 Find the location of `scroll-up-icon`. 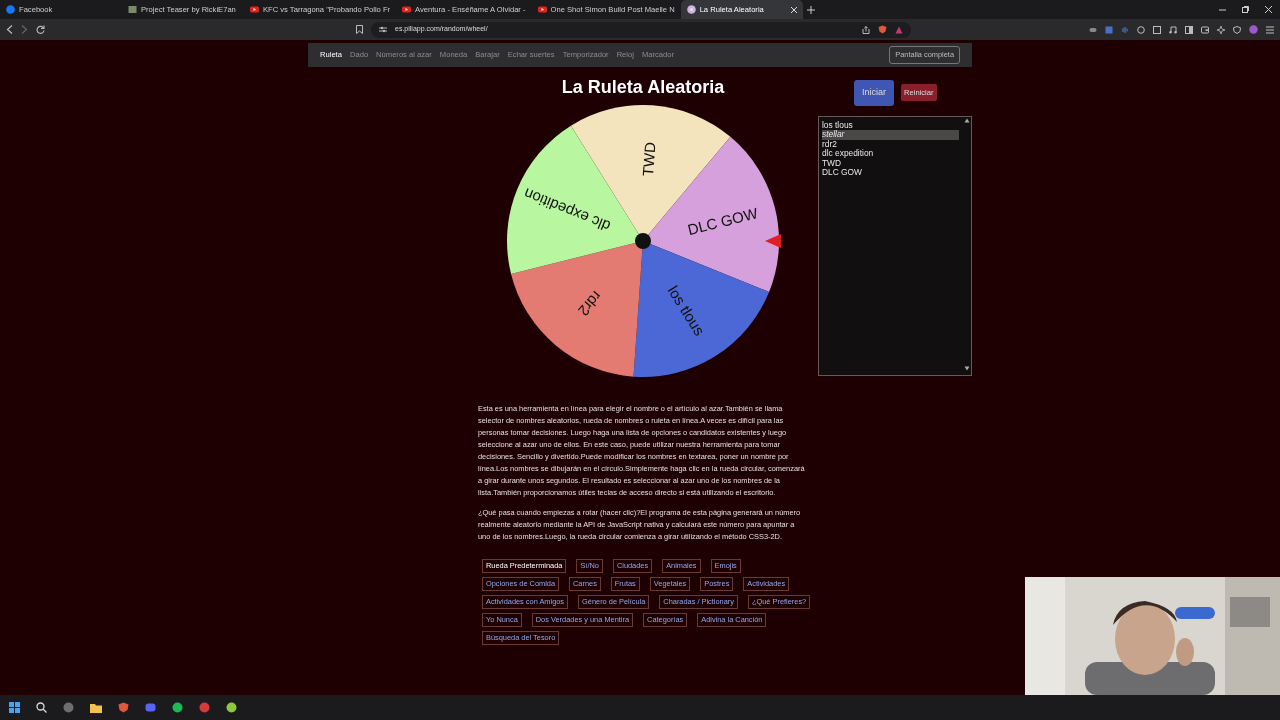

scroll-up-icon is located at coordinates (967, 120).